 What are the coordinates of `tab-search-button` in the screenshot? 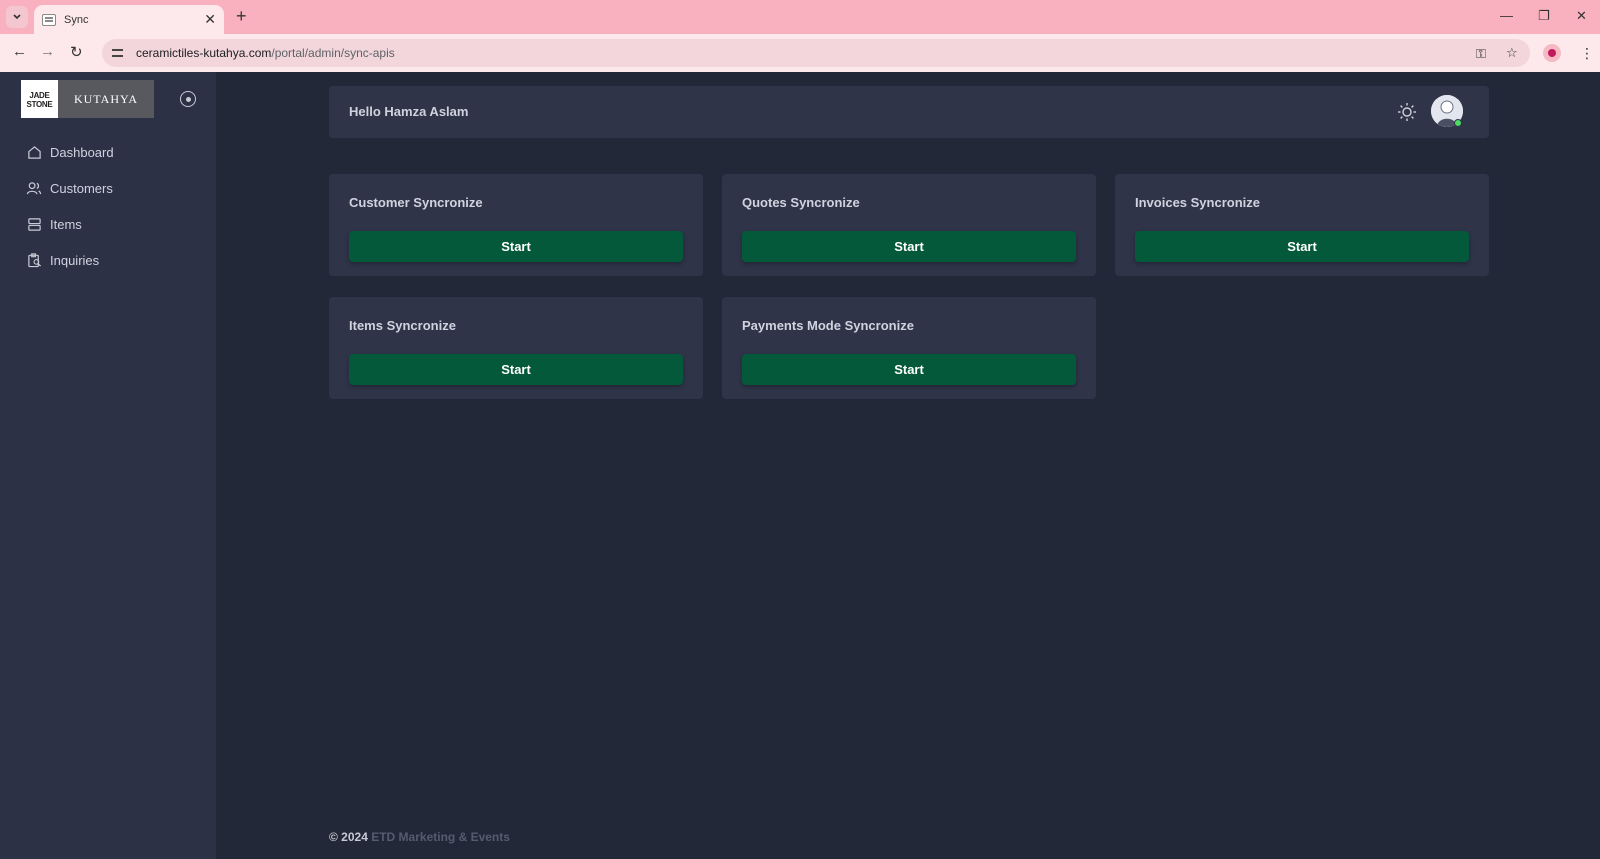 It's located at (17, 17).